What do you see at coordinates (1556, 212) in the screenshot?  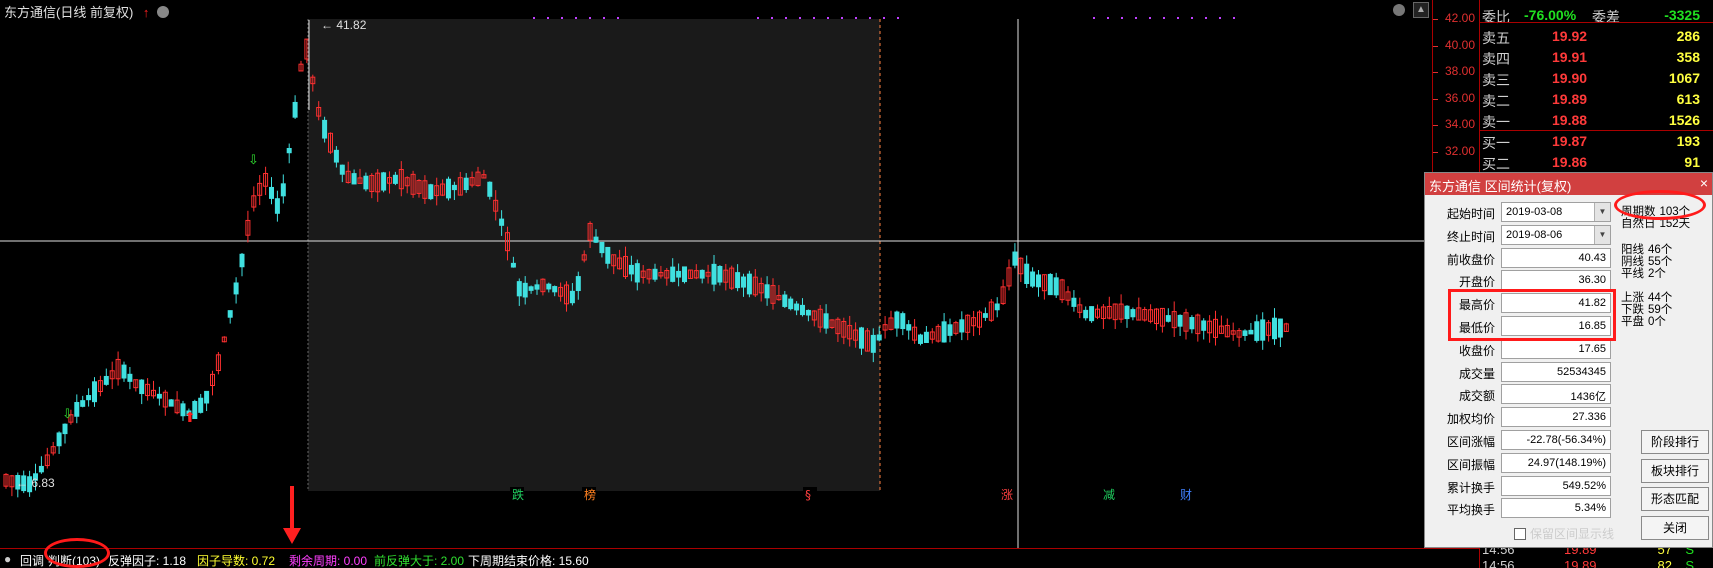 I see `date-picker: 2019-03-08 ▼` at bounding box center [1556, 212].